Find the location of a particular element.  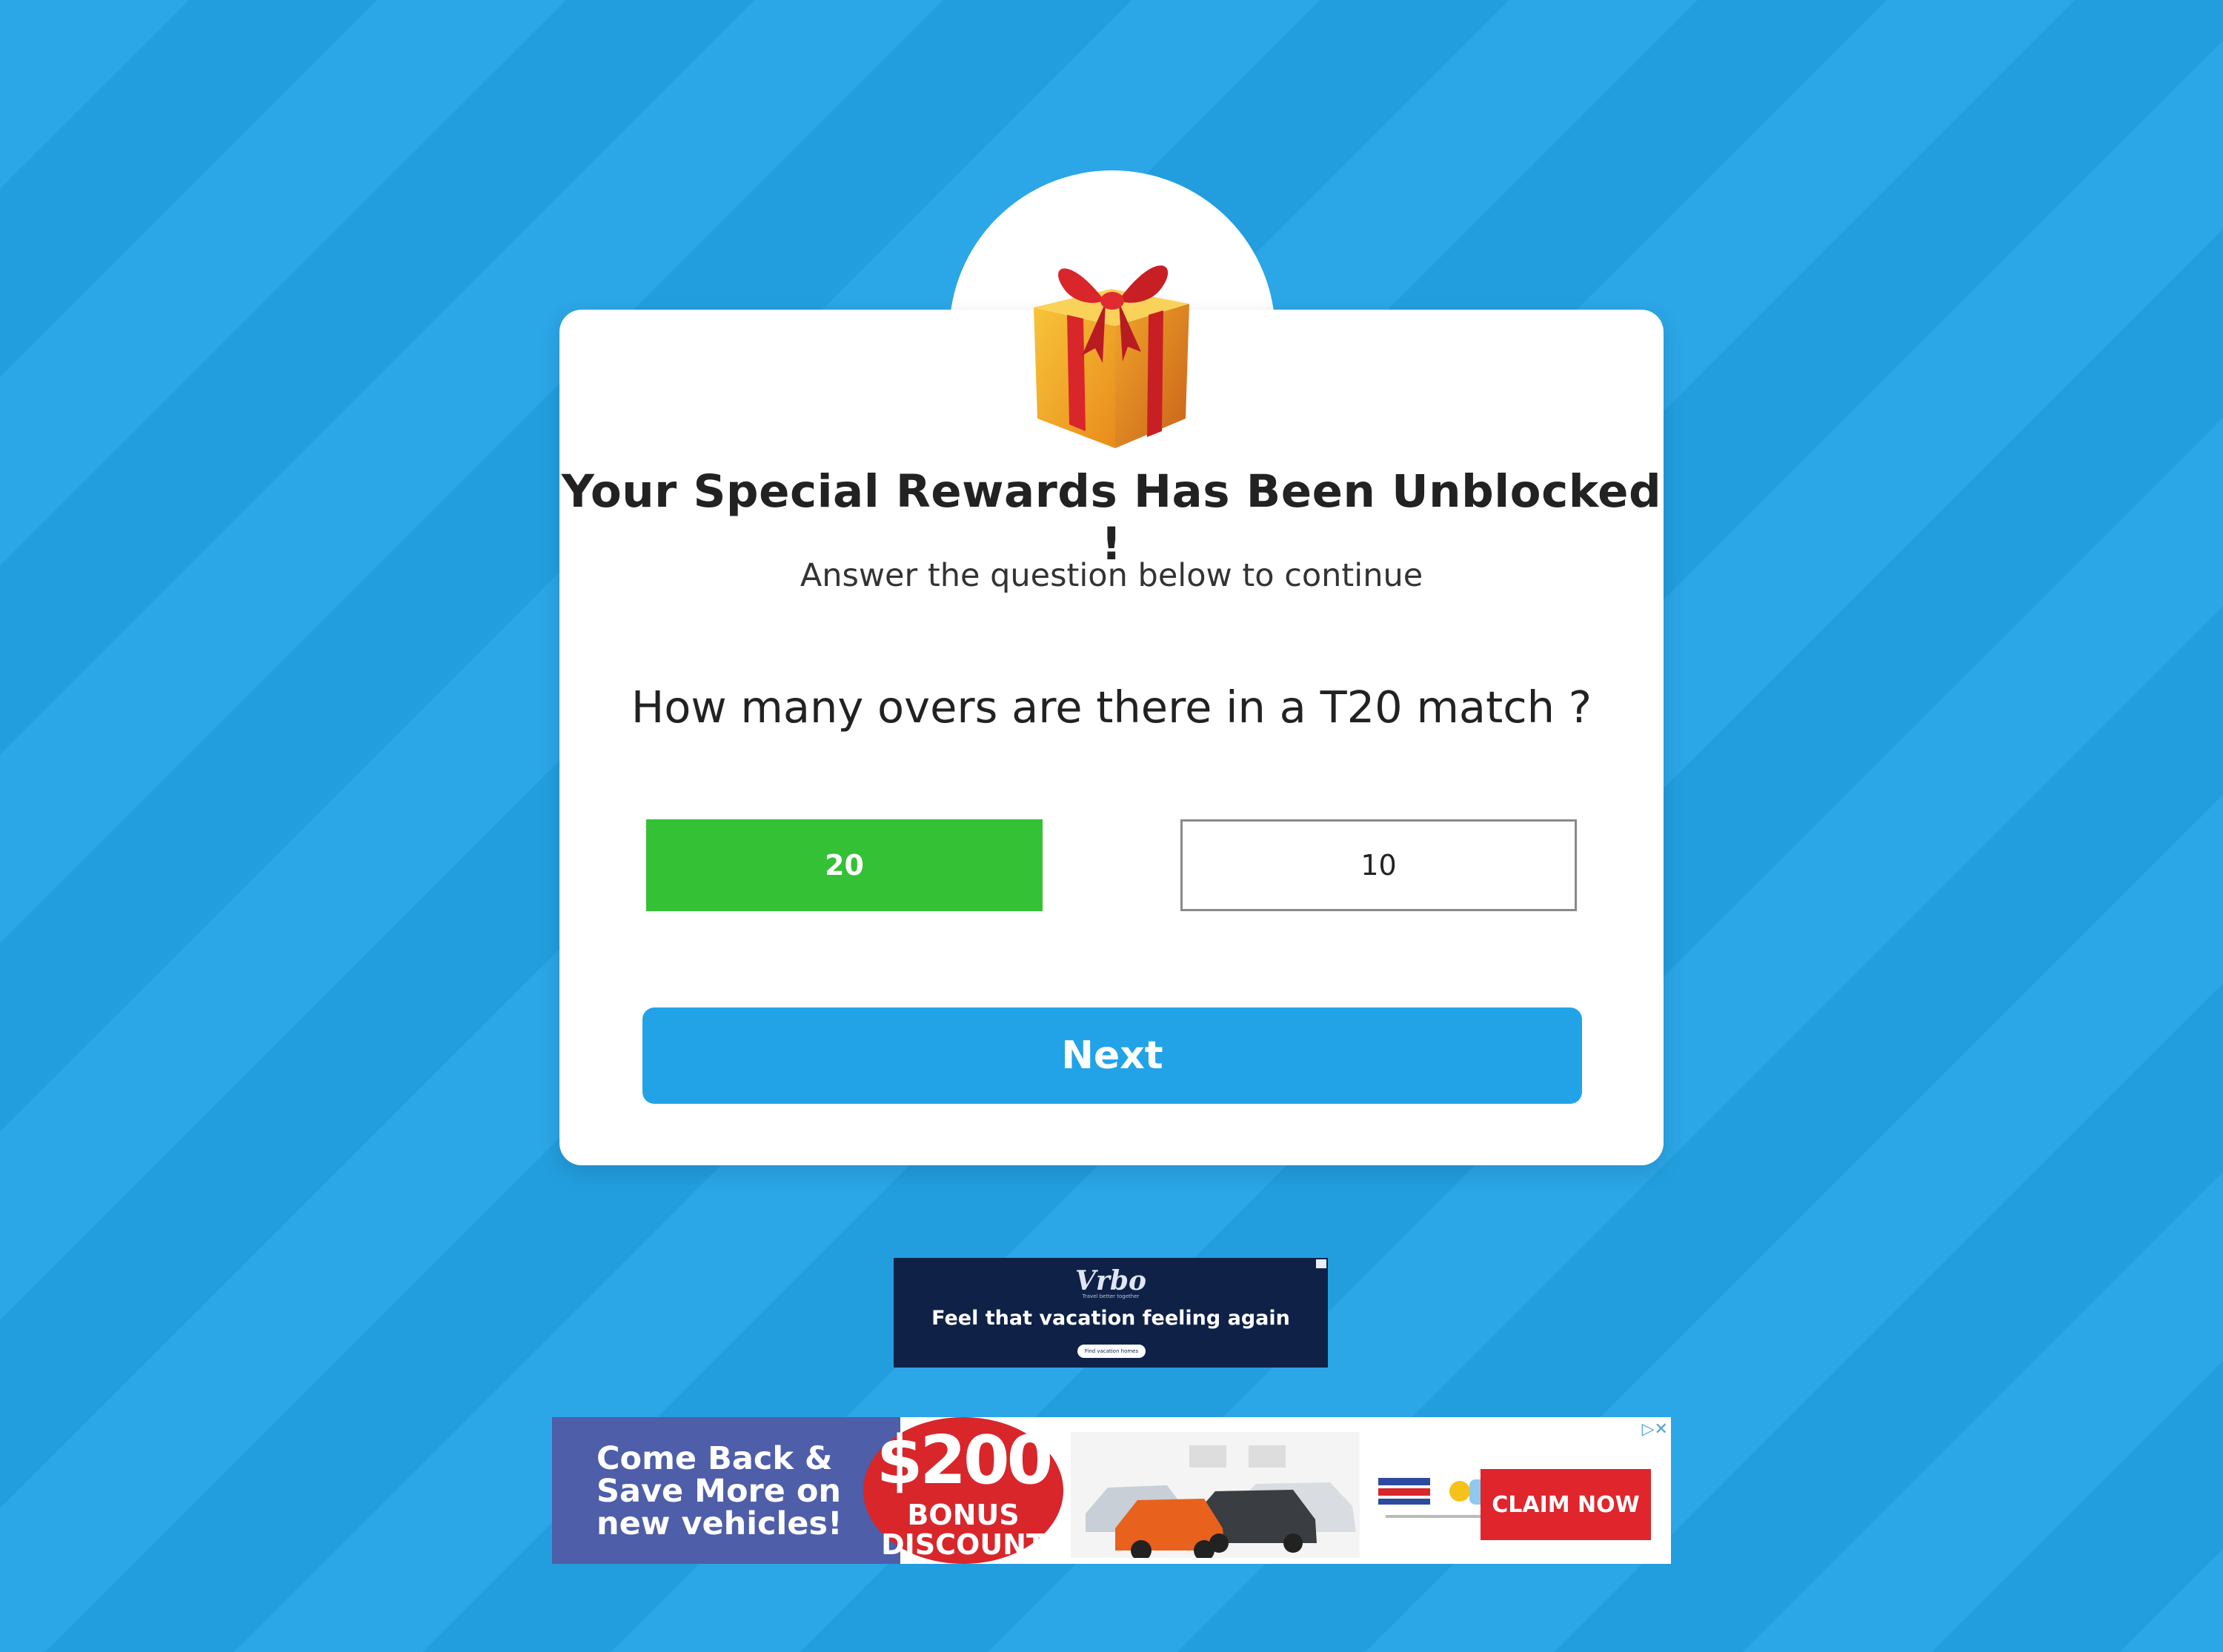

badge-line-2: DISCOUNT is located at coordinates (964, 1544).